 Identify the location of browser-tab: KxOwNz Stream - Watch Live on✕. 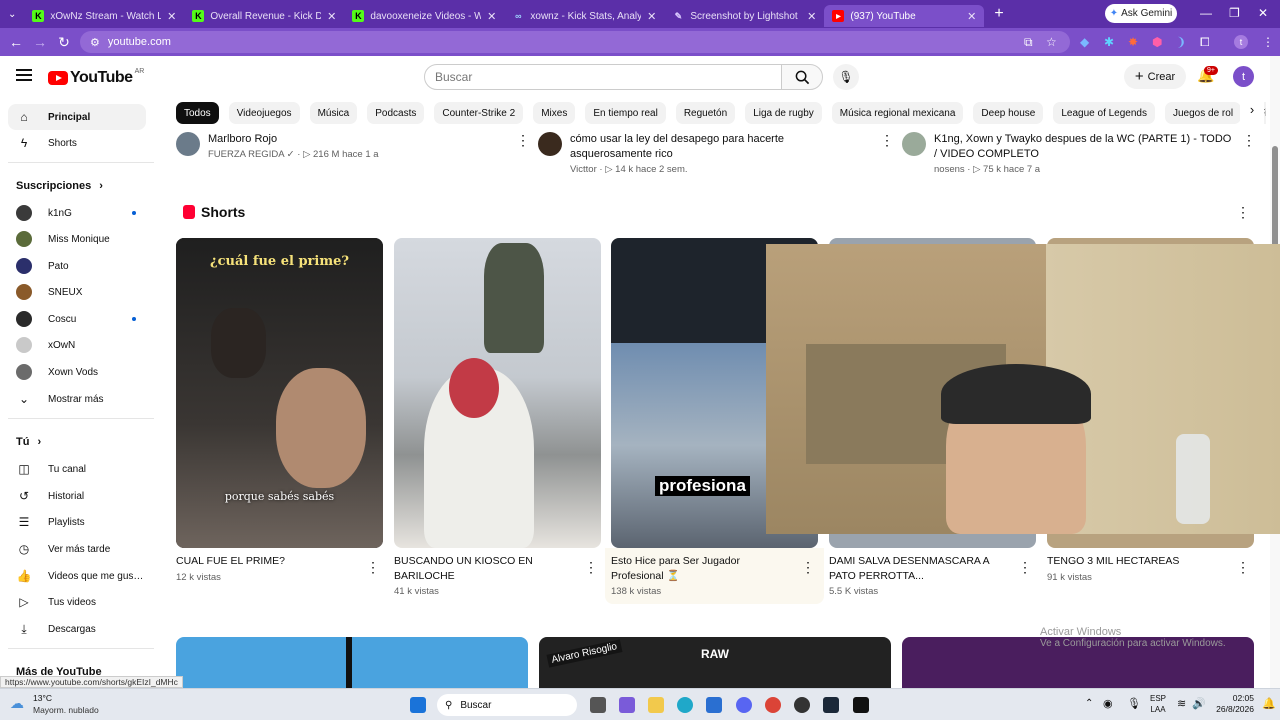
(104, 16).